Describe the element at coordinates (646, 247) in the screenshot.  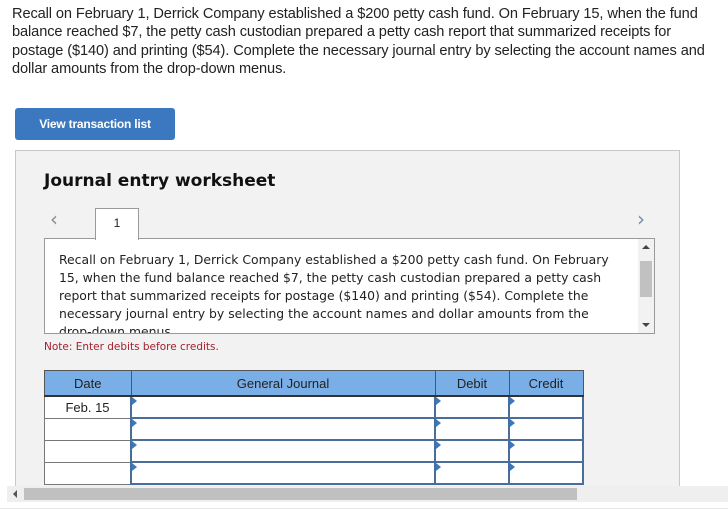
I see `scroll-up-arrow-icon` at that location.